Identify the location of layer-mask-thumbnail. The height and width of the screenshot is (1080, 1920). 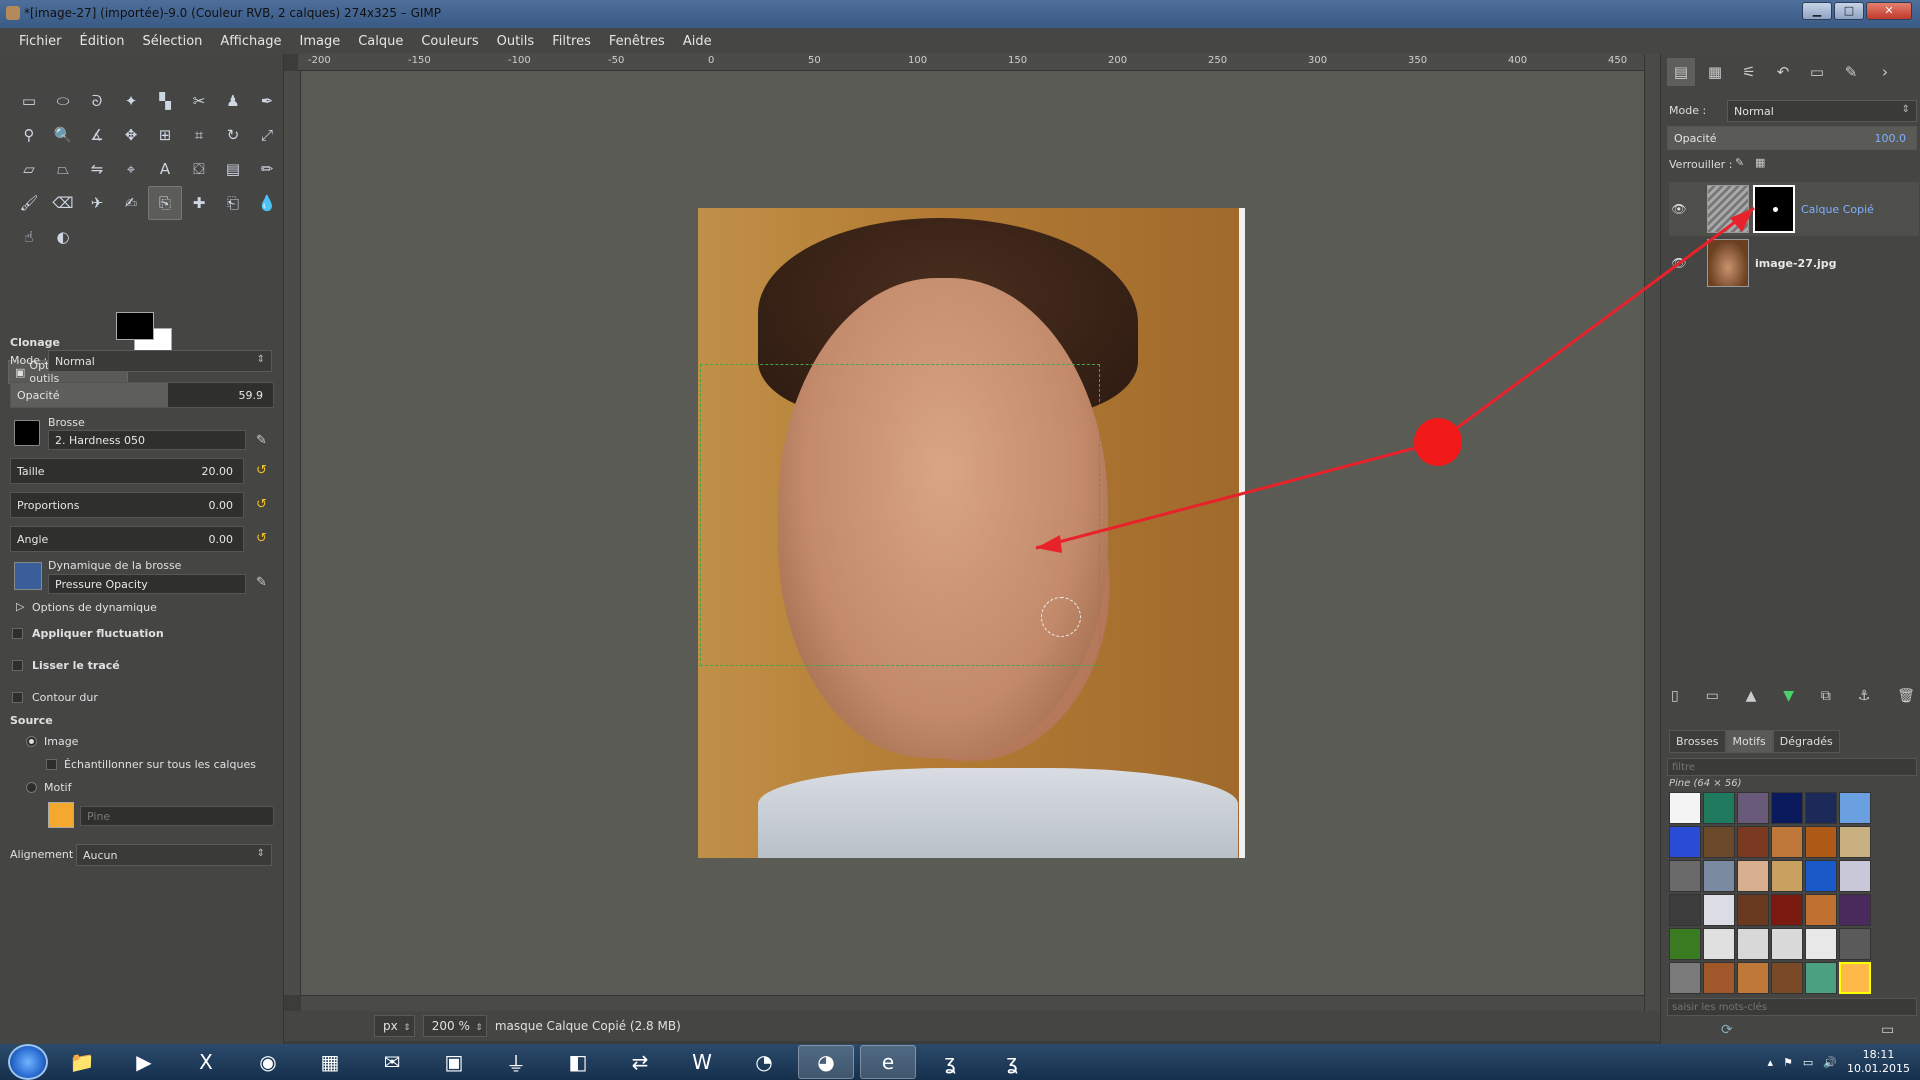
(1774, 209).